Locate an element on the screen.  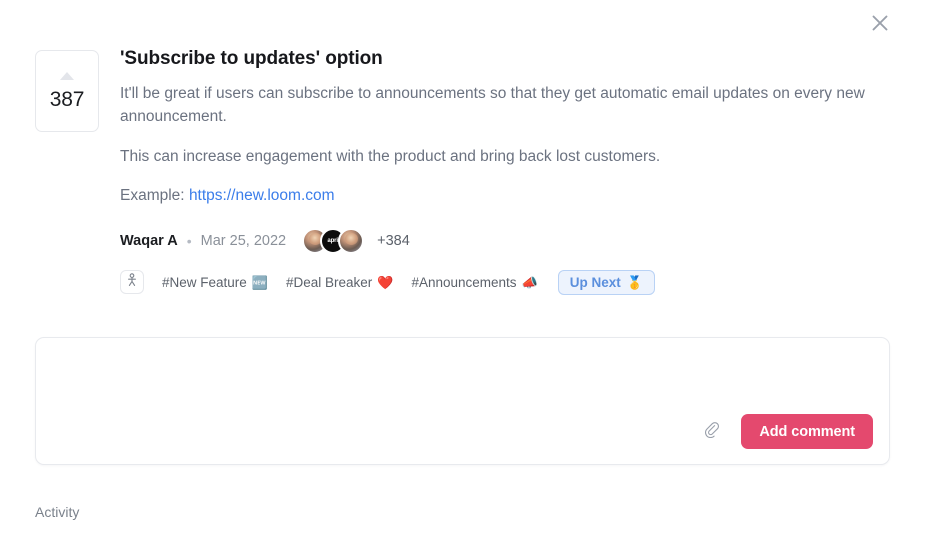
page-title: 'Subscribe to updates' option is located at coordinates (251, 58).